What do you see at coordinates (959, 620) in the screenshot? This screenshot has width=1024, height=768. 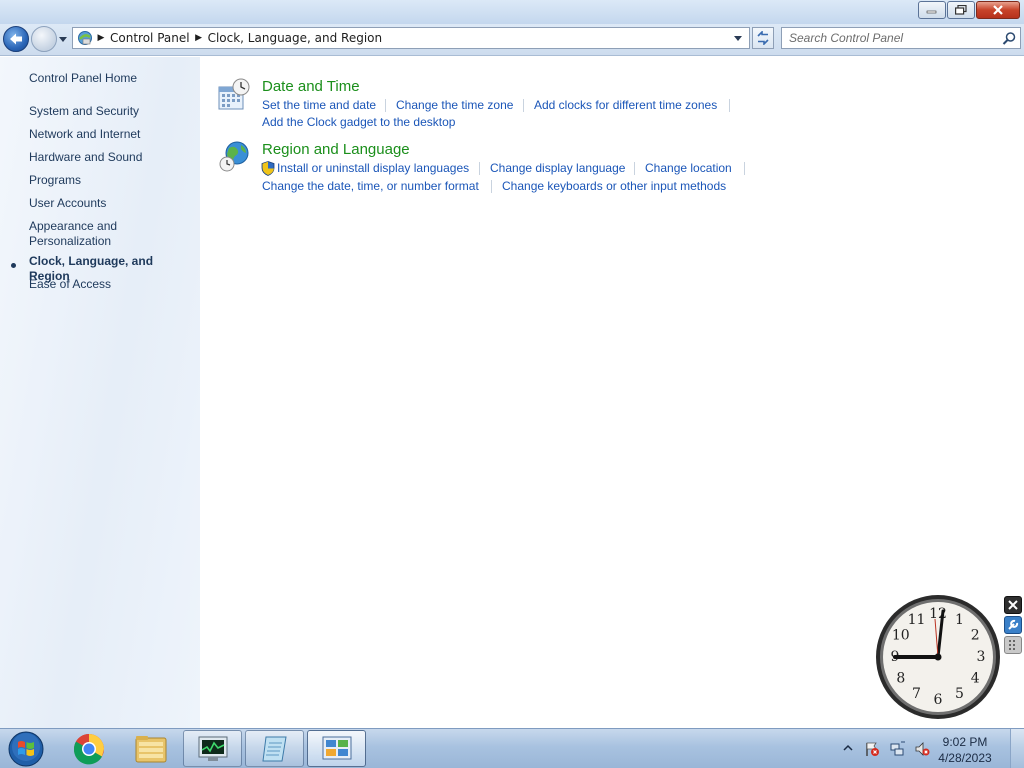 I see `clock-numeral: 1` at bounding box center [959, 620].